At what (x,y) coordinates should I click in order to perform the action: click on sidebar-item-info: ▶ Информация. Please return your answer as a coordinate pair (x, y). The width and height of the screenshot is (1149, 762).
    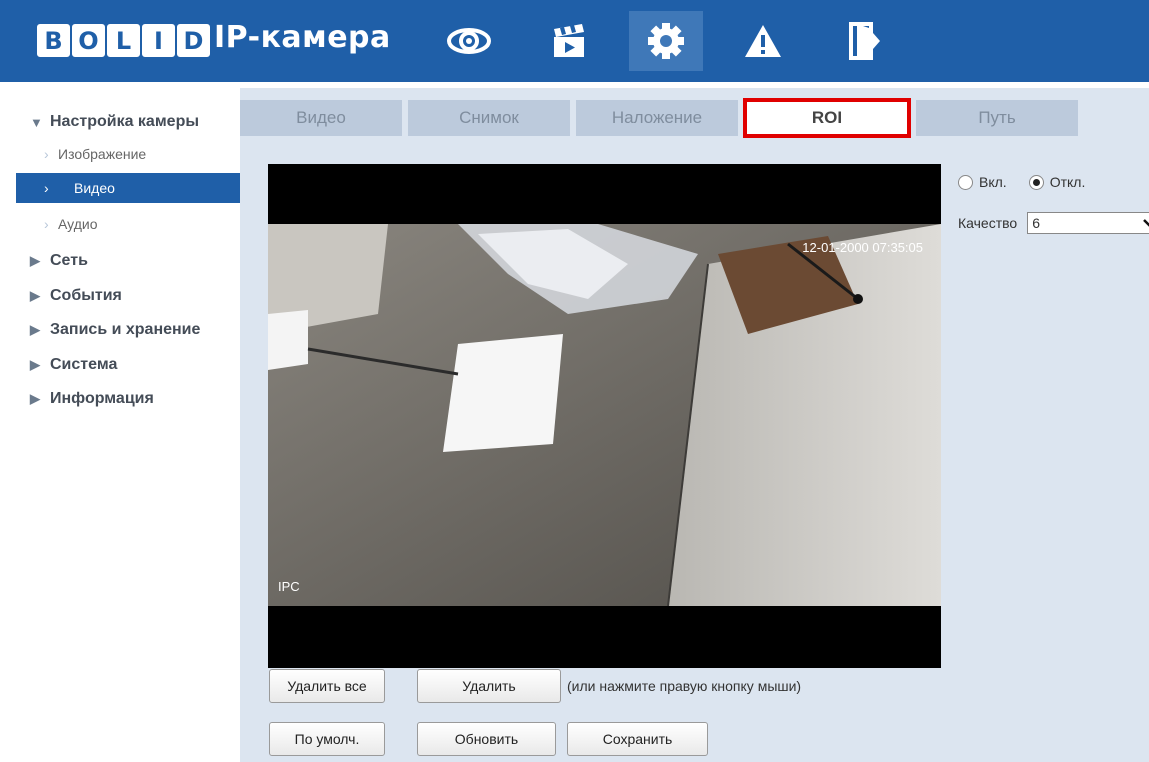
    Looking at the image, I should click on (120, 399).